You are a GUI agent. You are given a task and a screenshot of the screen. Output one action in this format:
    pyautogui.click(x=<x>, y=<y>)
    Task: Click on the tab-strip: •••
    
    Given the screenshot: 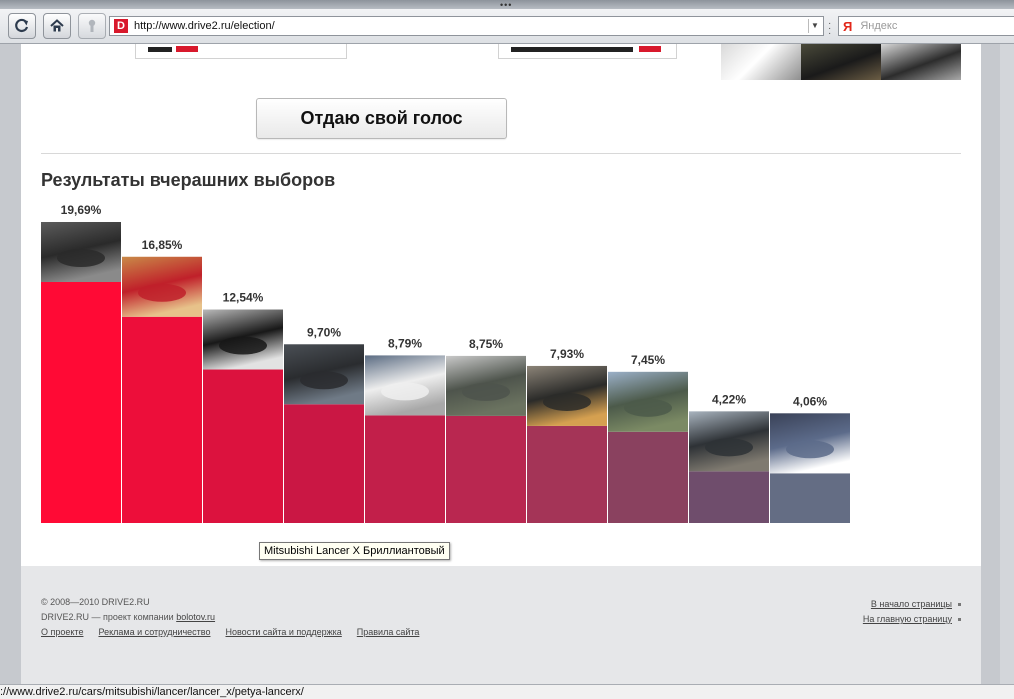 What is the action you would take?
    pyautogui.click(x=507, y=5)
    